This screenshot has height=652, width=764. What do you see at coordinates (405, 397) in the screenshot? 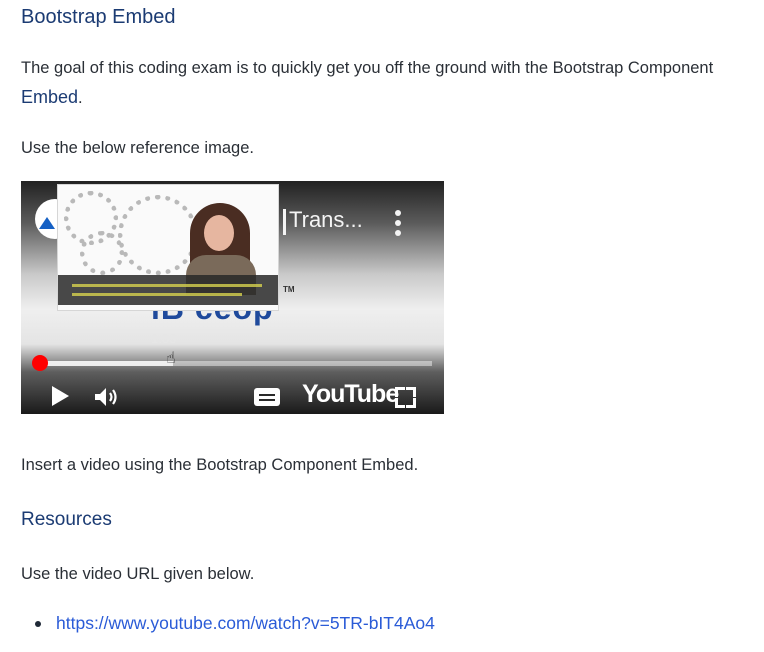
I see `fullscreen-icon` at bounding box center [405, 397].